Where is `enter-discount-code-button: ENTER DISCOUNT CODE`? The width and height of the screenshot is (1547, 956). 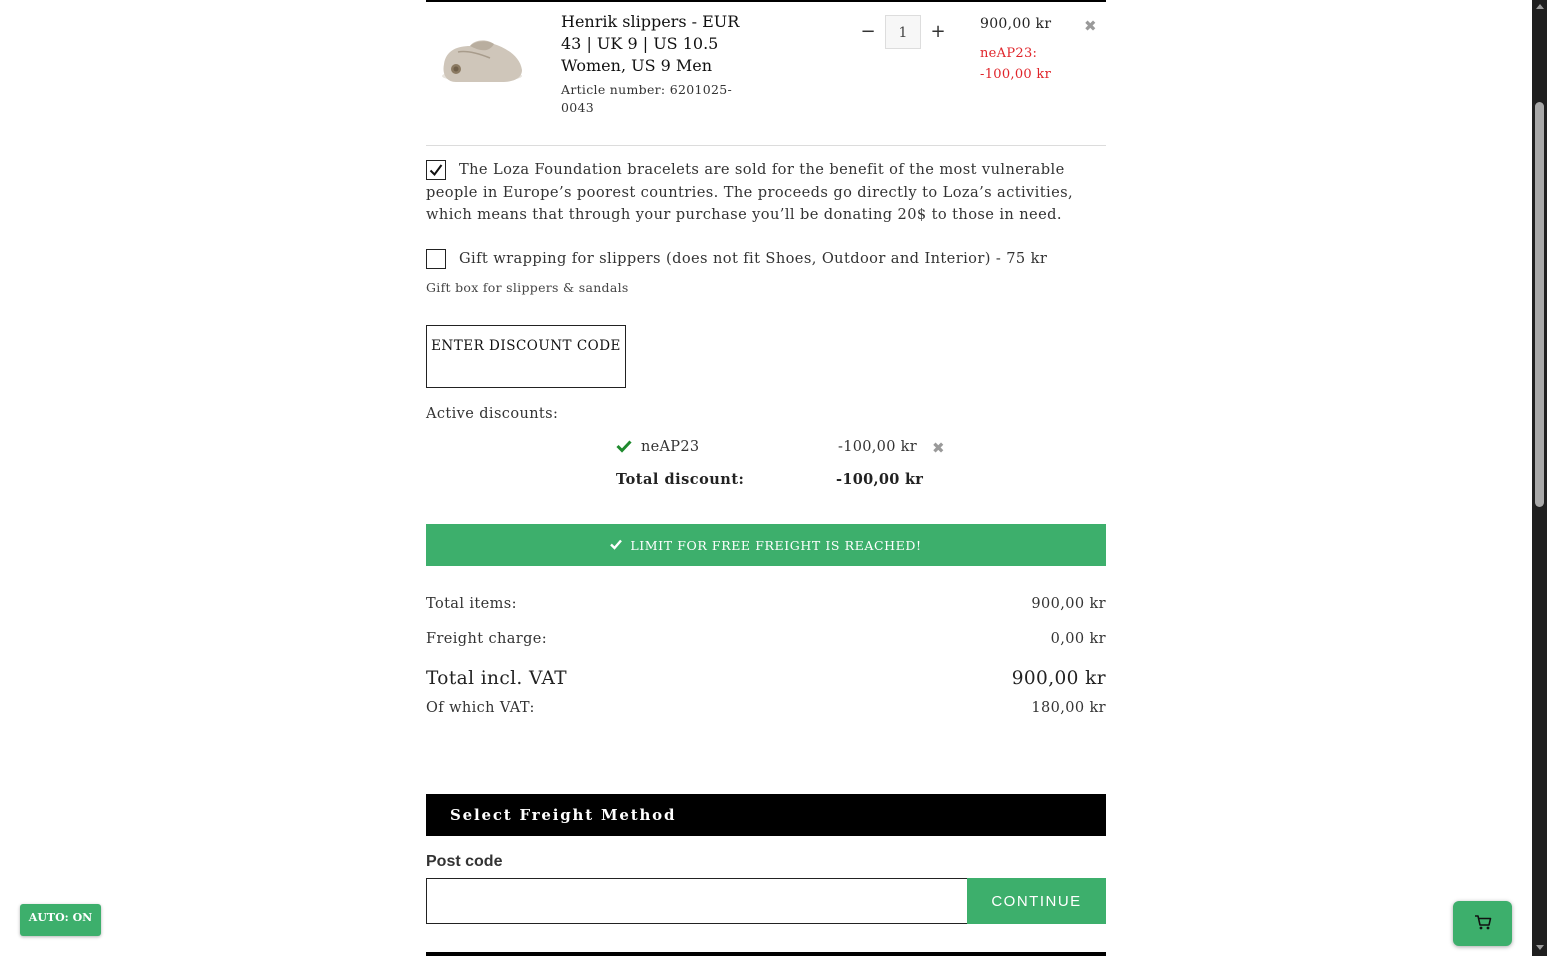
enter-discount-code-button: ENTER DISCOUNT CODE is located at coordinates (526, 356).